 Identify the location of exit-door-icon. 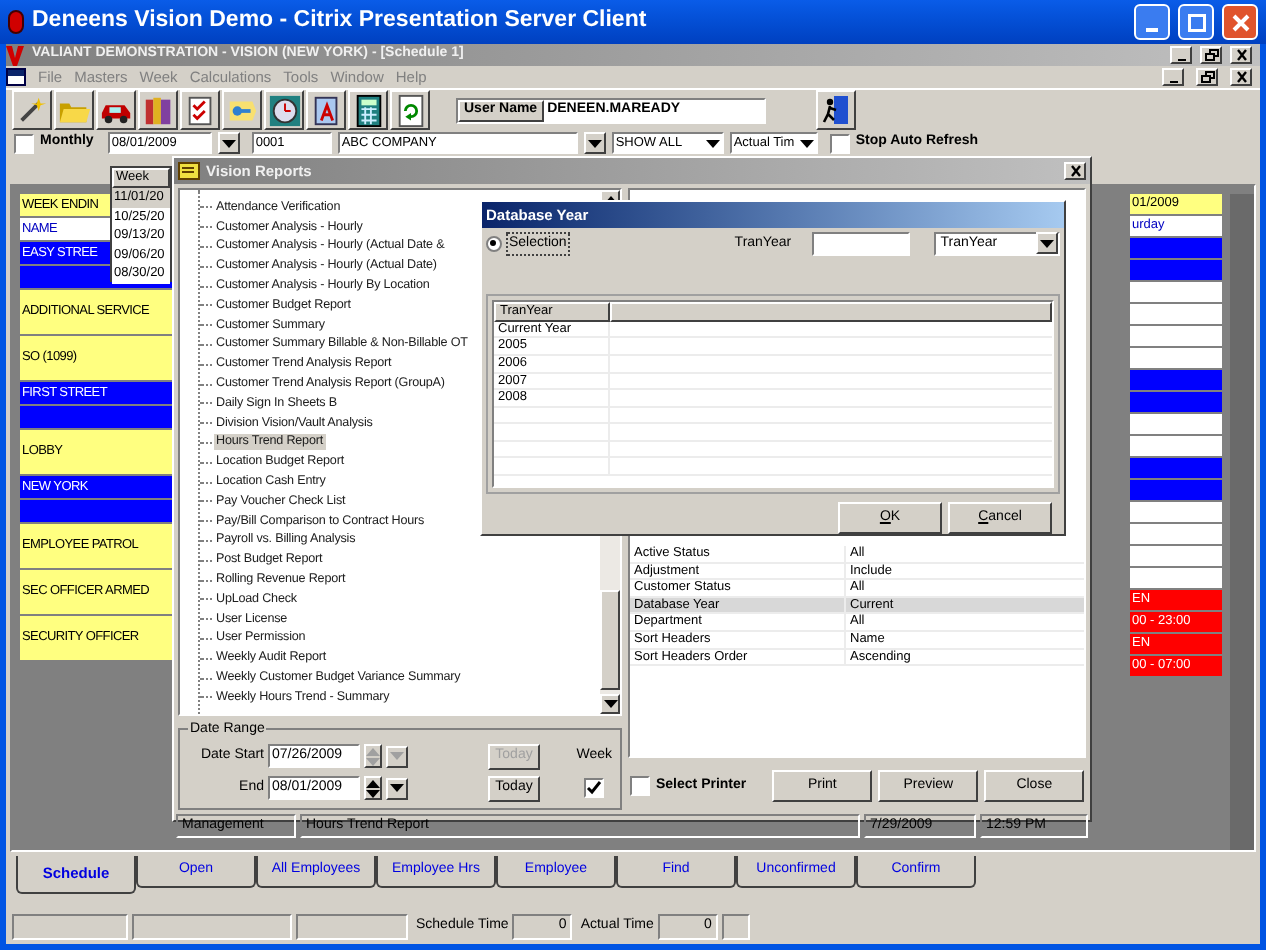
(836, 110).